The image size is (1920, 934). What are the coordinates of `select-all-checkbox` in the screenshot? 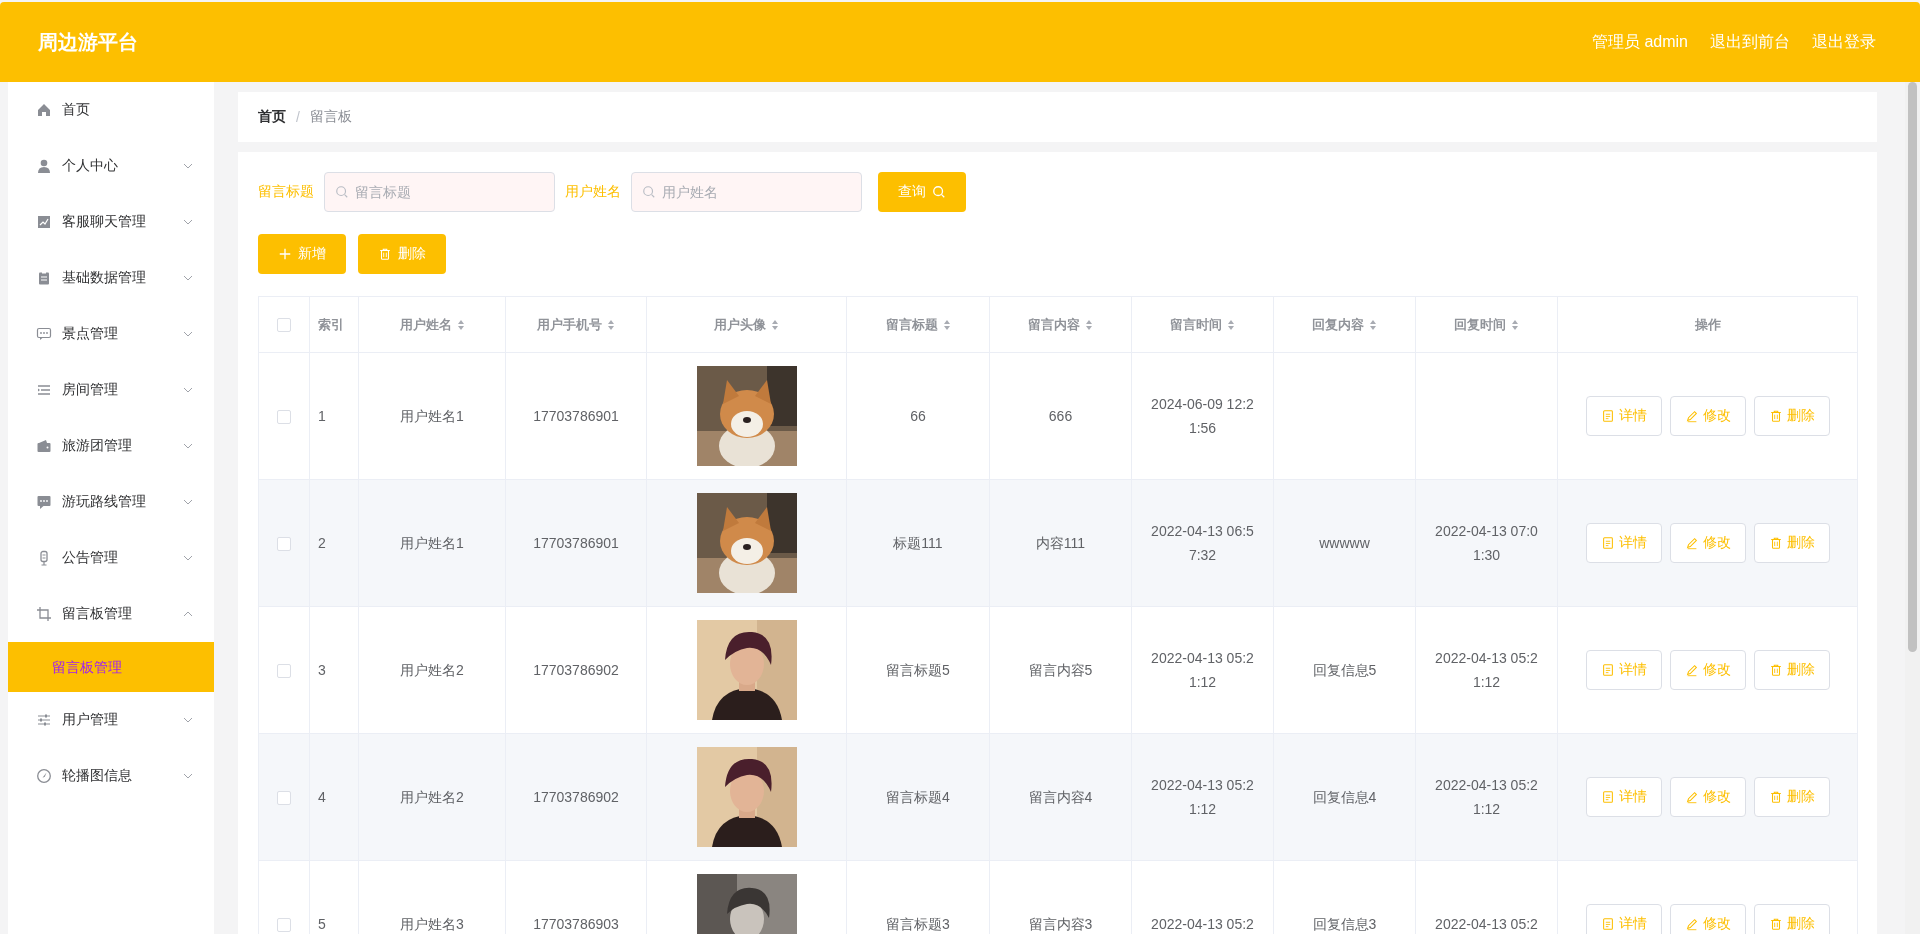 It's located at (284, 325).